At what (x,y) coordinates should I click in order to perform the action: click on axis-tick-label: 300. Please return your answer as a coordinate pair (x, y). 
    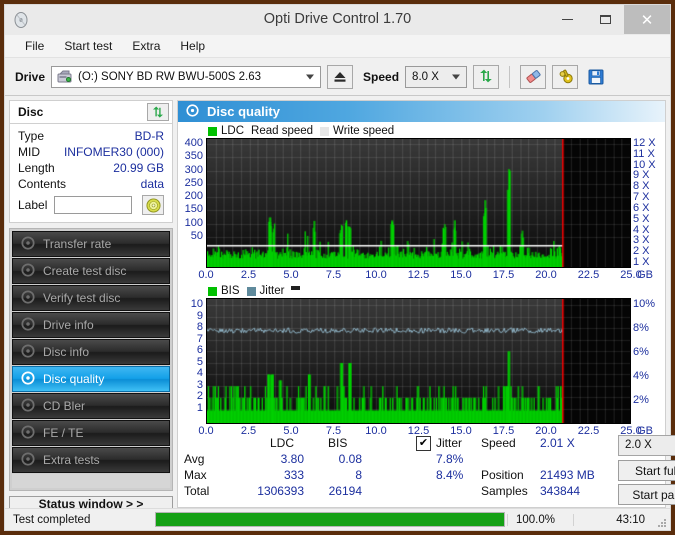
    Looking at the image, I should click on (193, 169).